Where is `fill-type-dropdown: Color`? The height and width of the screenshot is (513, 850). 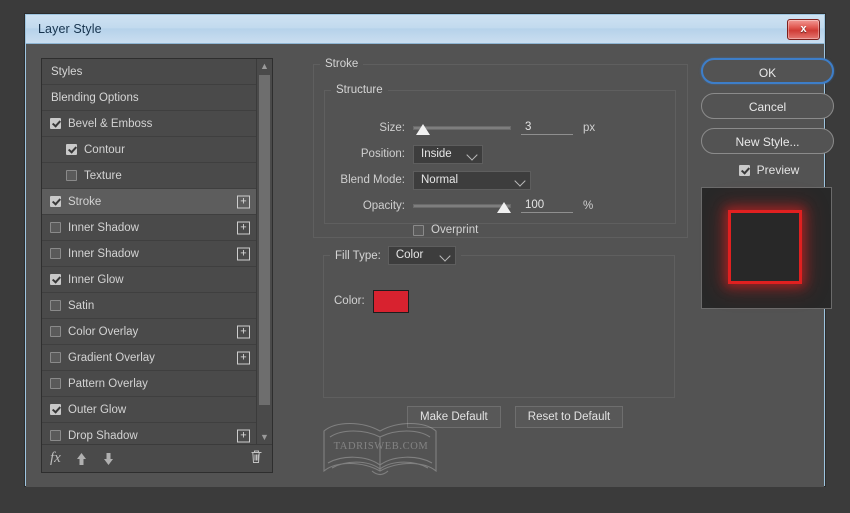 fill-type-dropdown: Color is located at coordinates (421, 255).